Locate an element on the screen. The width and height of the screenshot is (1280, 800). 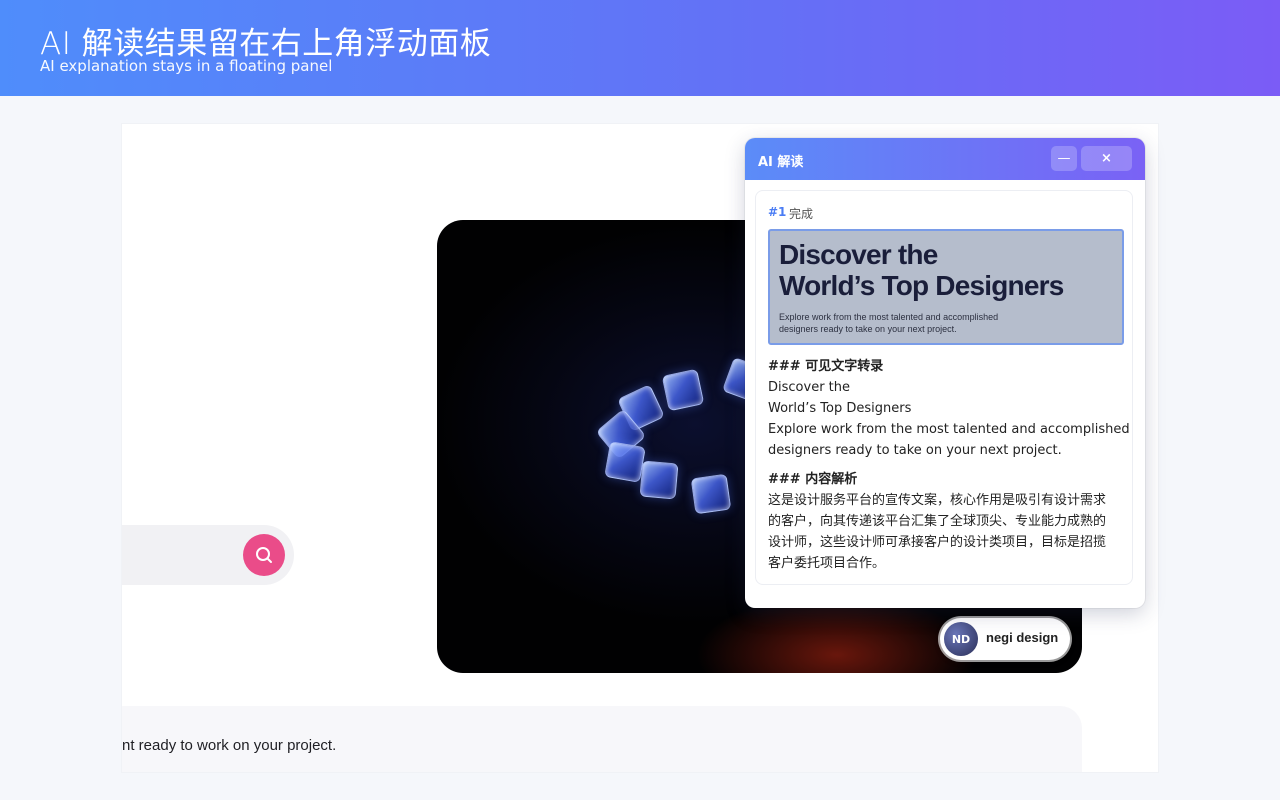
ai-panel-title: AI 解读 is located at coordinates (781, 162).